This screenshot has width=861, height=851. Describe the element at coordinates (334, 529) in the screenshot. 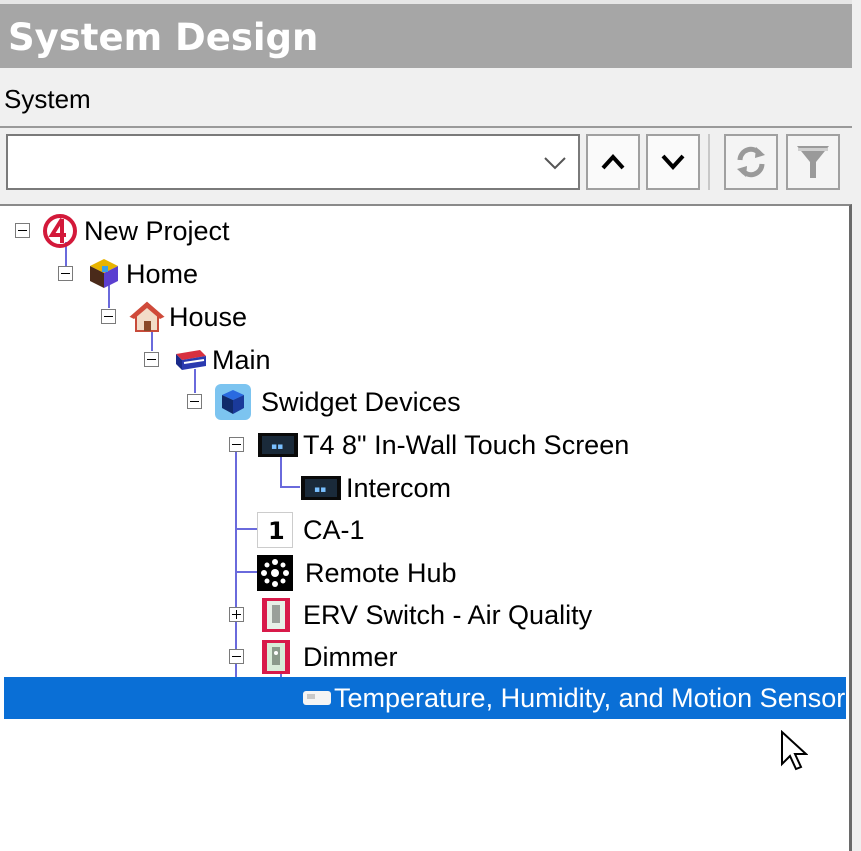

I see `tree-node-label: CA-1` at that location.